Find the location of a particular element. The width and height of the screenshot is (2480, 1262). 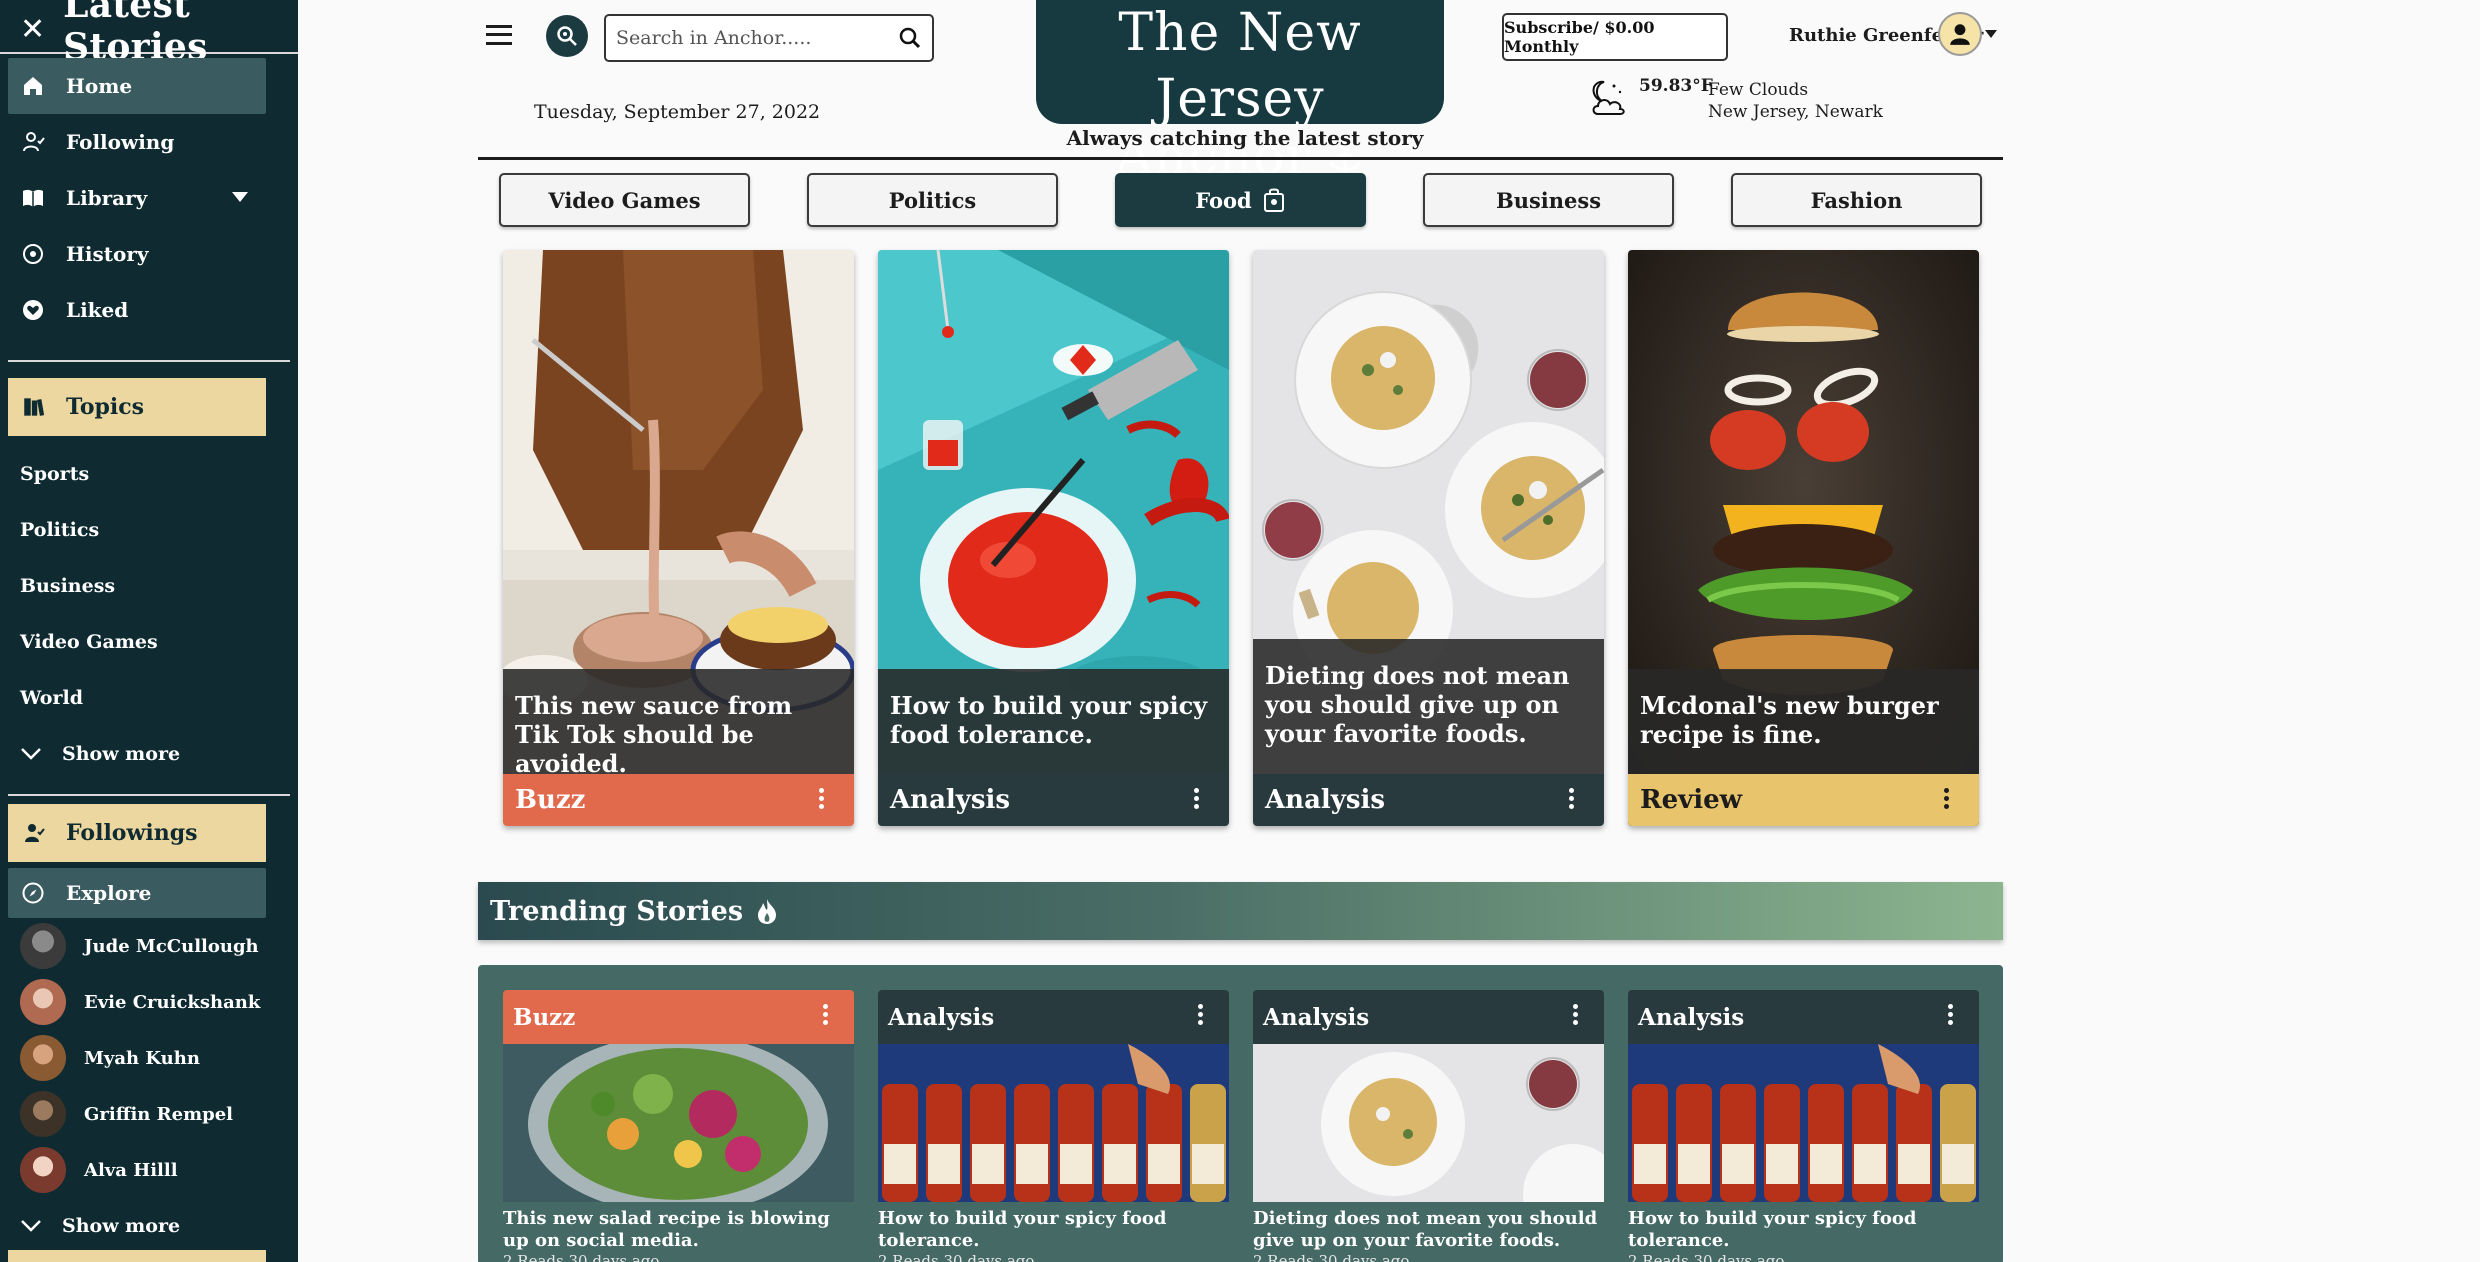

sidebar-item-library: Library is located at coordinates (149, 198).